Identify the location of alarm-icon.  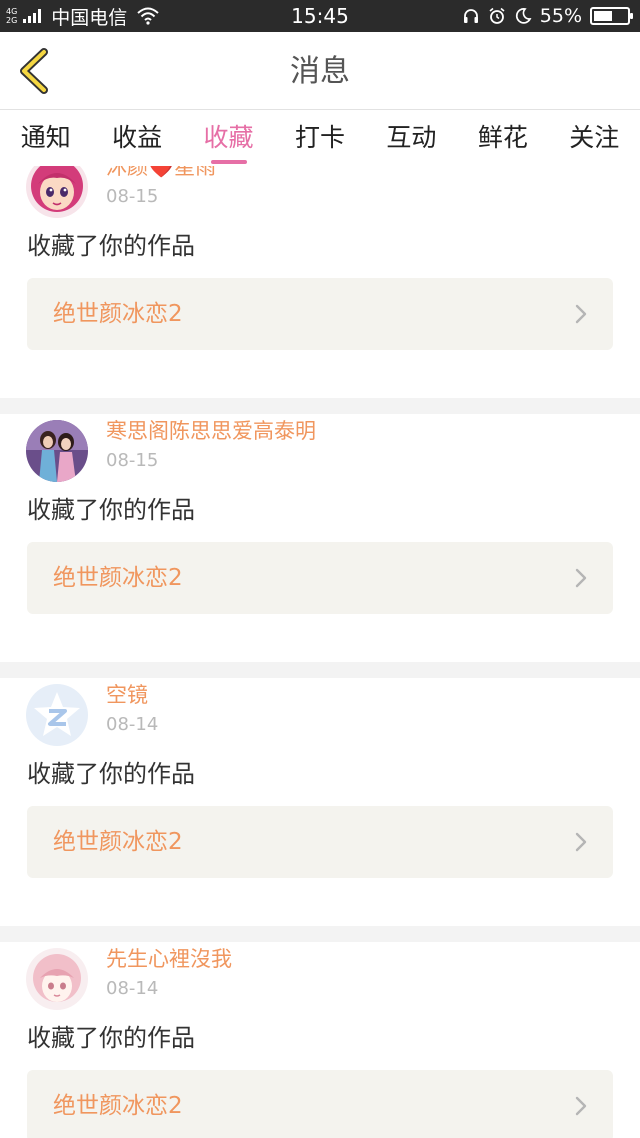
(497, 15).